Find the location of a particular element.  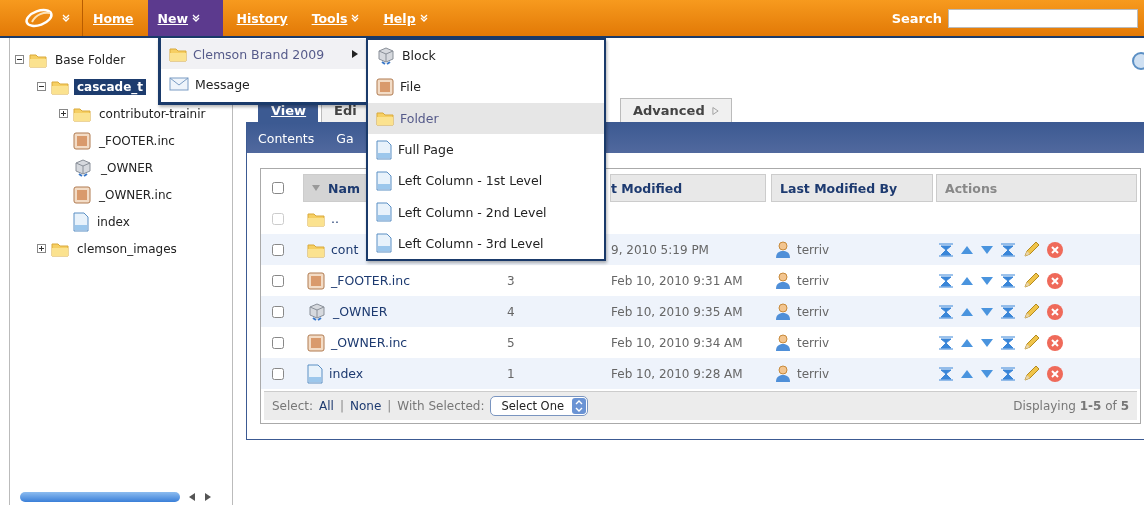

file-name-link: .. is located at coordinates (335, 218).